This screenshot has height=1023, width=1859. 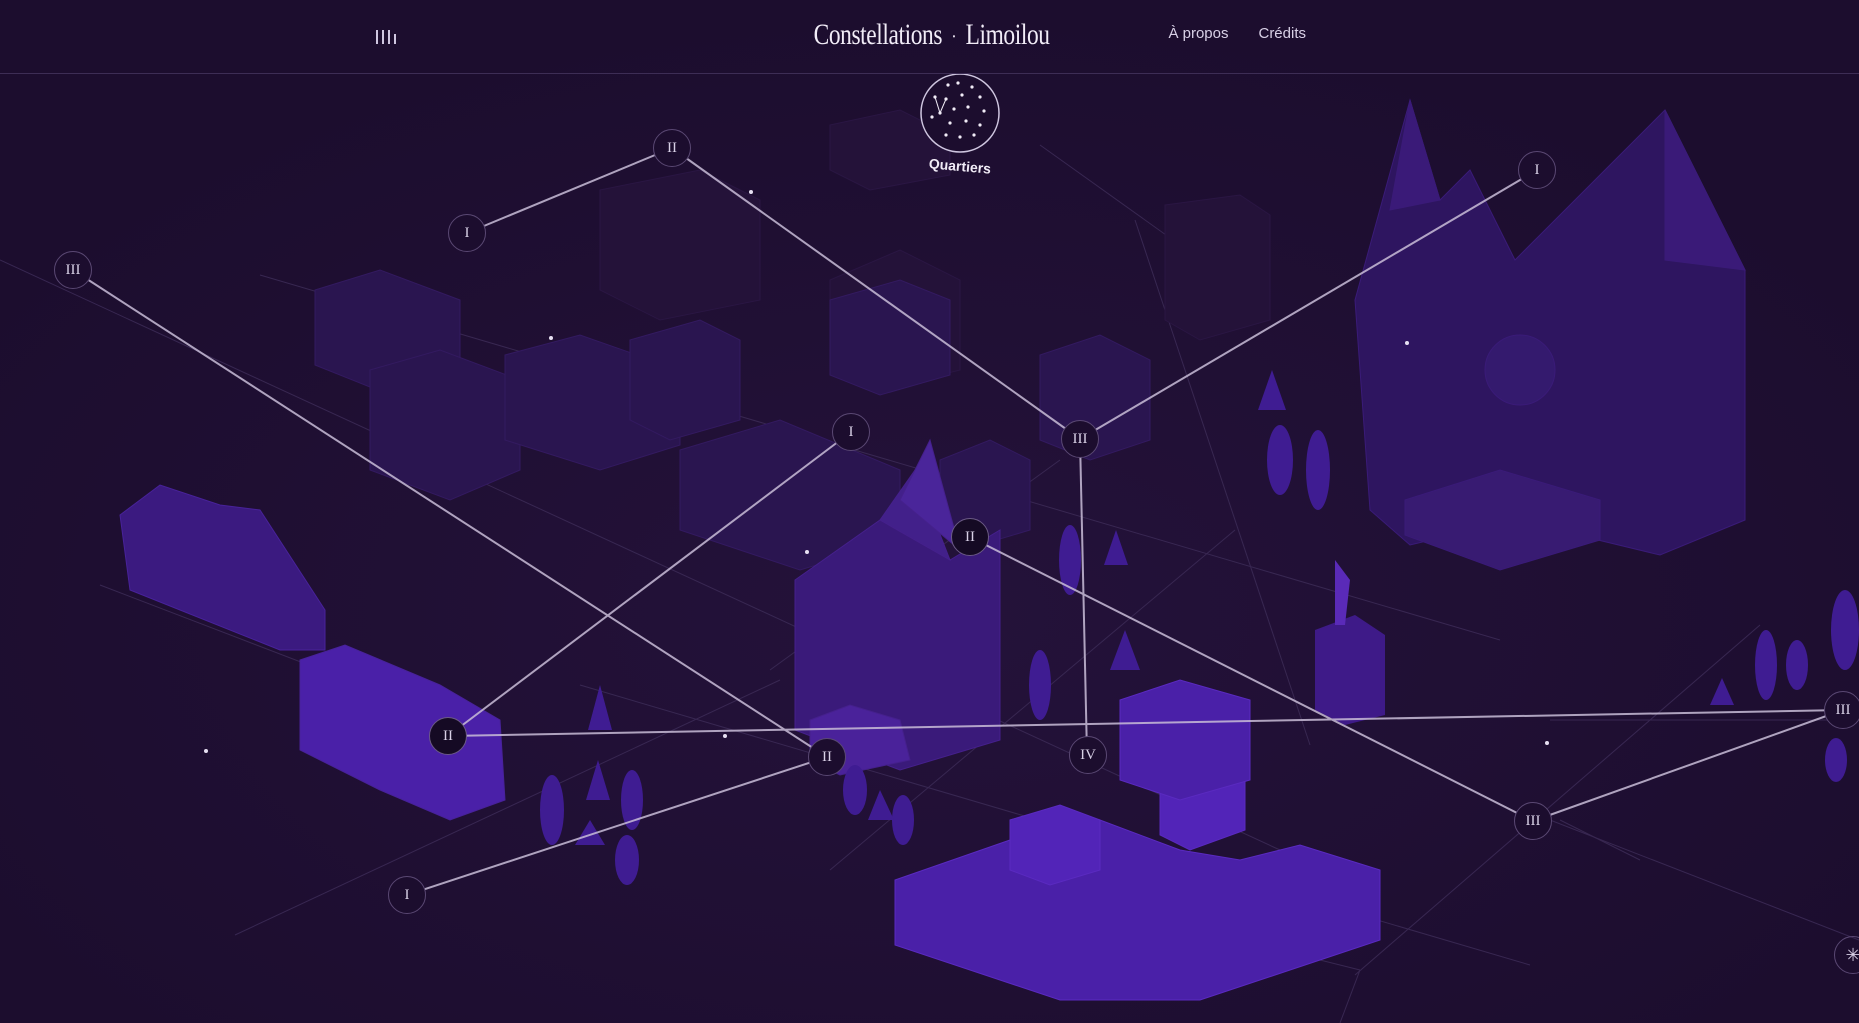 What do you see at coordinates (960, 128) in the screenshot?
I see `quartiers-button: Quartiers` at bounding box center [960, 128].